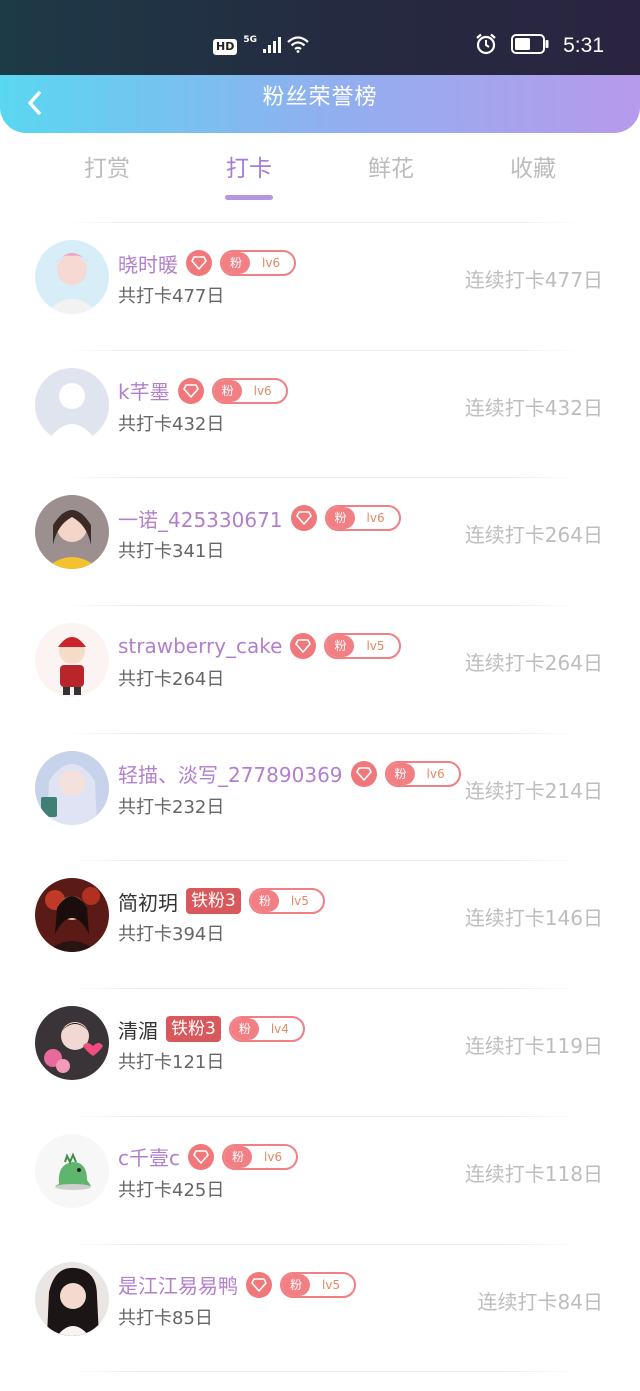 Image resolution: width=640 pixels, height=1391 pixels. Describe the element at coordinates (320, 97) in the screenshot. I see `page-title: 粉丝荣誉榜` at that location.